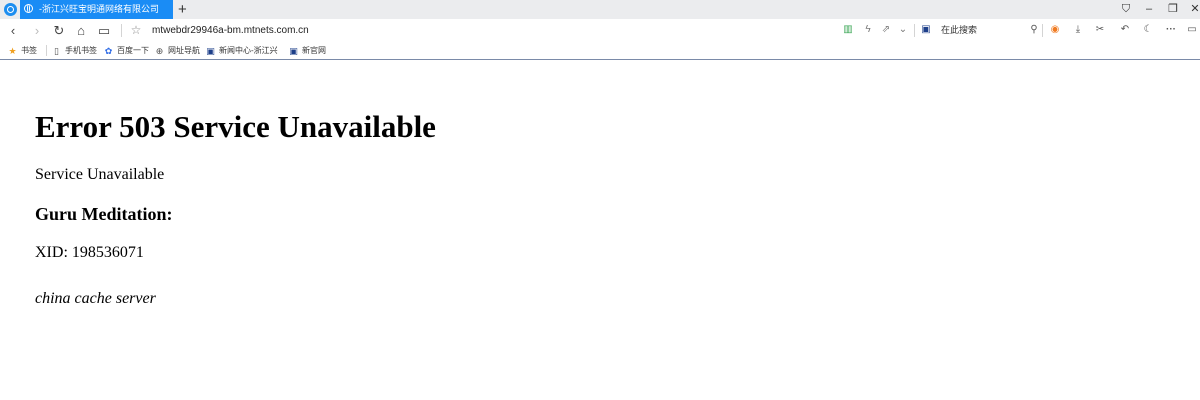 This screenshot has width=1200, height=400. Describe the element at coordinates (10, 9) in the screenshot. I see `browser-logo-icon` at that location.